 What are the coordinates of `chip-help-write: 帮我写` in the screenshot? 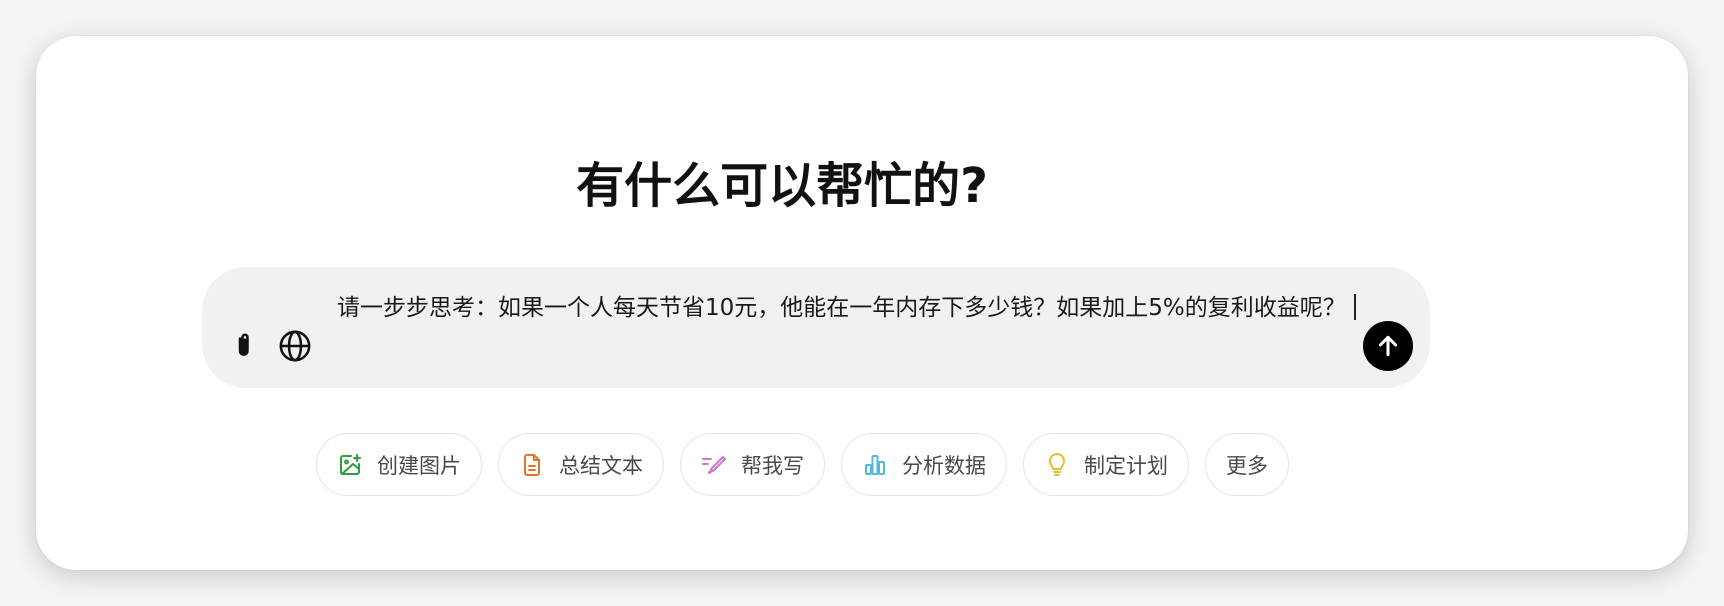 It's located at (752, 464).